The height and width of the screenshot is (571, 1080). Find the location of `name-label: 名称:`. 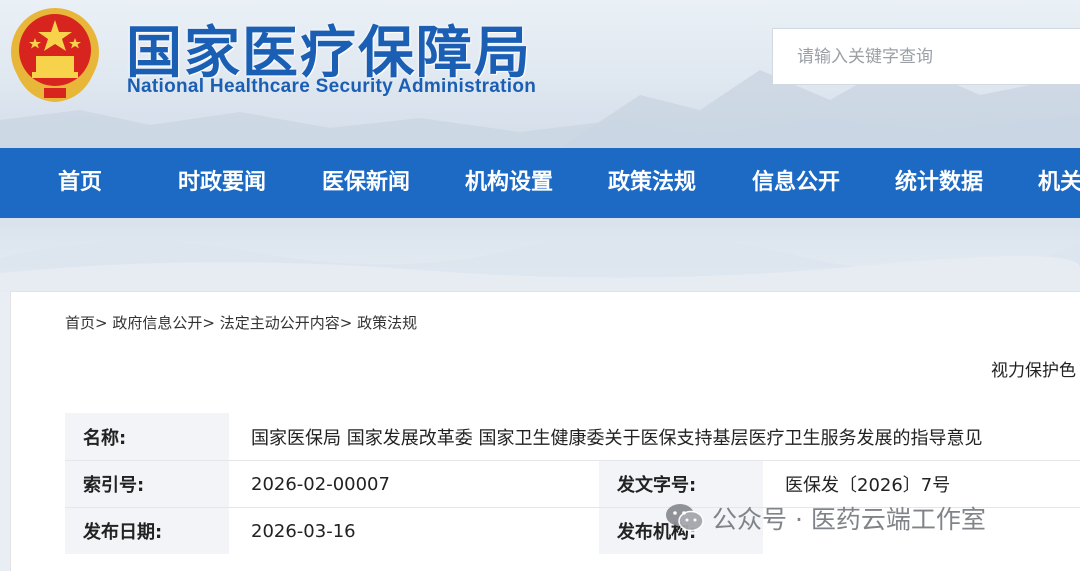

name-label: 名称: is located at coordinates (147, 436).